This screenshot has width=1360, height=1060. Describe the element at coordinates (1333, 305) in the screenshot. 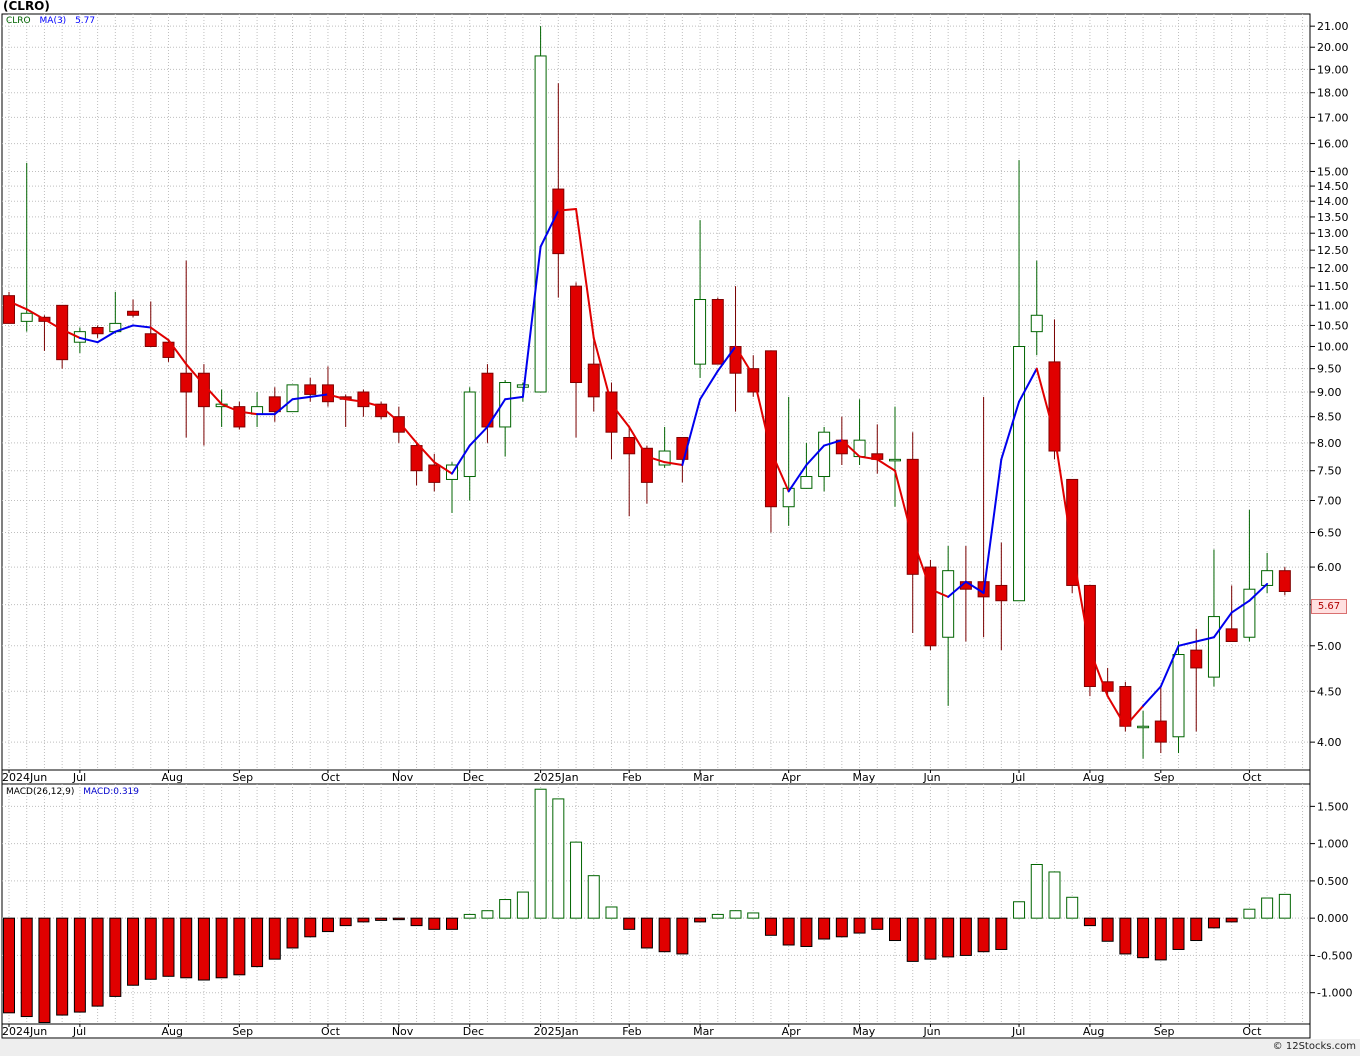

I see `price-y-tick-label: 11.00` at that location.